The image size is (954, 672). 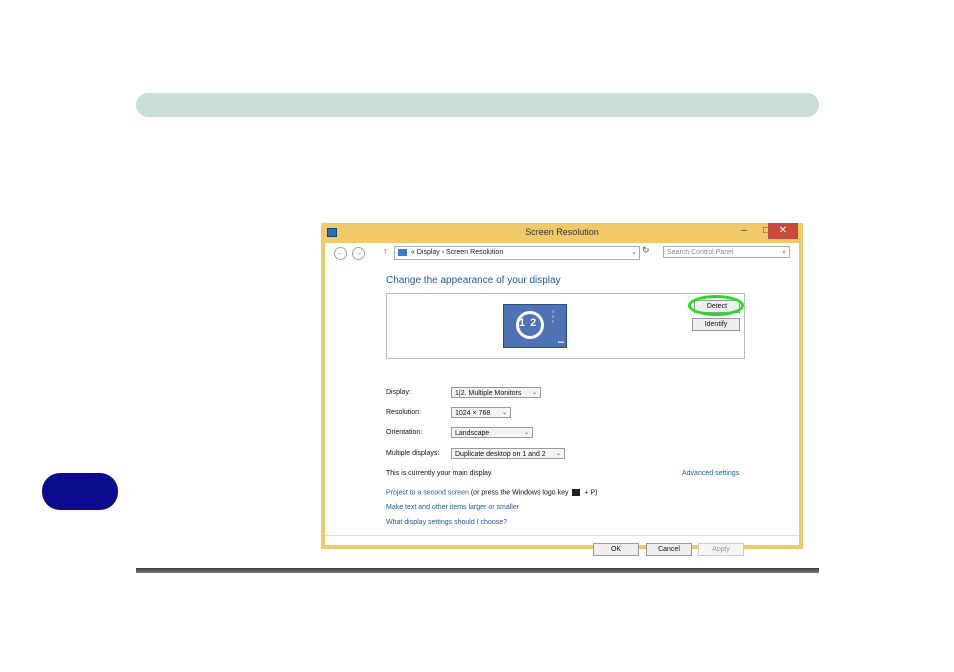 I want to click on forward-arrow-icon: →, so click(x=358, y=253).